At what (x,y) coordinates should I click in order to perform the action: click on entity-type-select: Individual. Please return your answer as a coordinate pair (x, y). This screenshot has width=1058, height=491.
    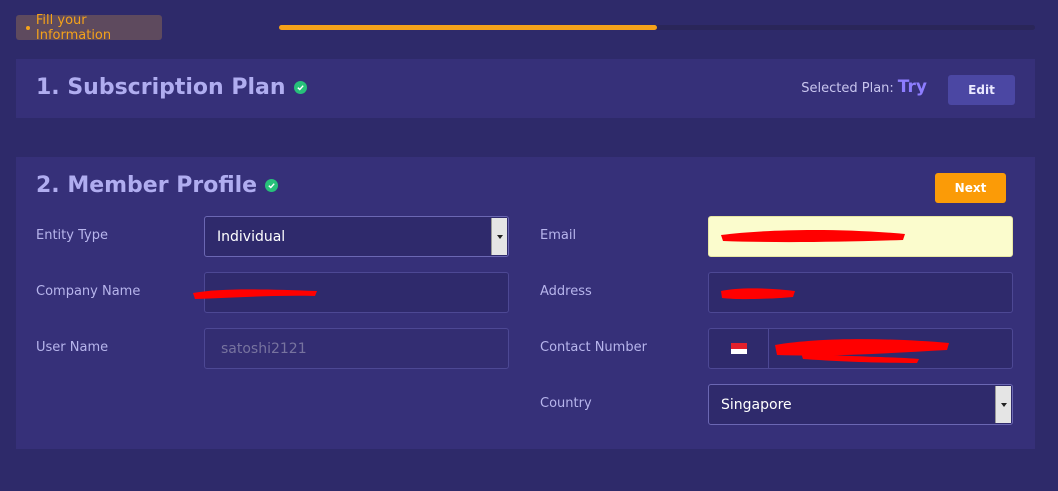
    Looking at the image, I should click on (356, 236).